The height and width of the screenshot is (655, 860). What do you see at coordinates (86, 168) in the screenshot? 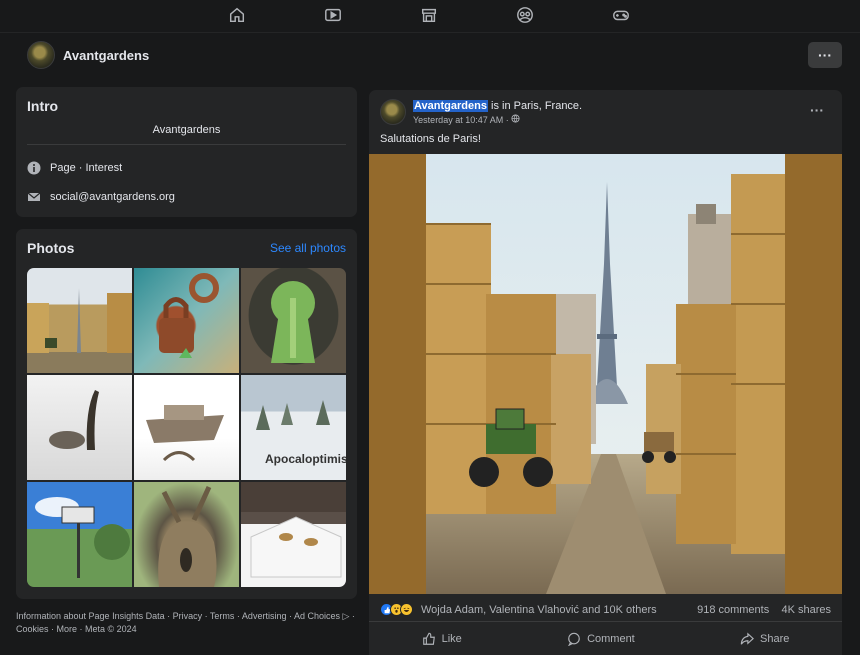
I see `intro-category: Page · Interest` at bounding box center [86, 168].